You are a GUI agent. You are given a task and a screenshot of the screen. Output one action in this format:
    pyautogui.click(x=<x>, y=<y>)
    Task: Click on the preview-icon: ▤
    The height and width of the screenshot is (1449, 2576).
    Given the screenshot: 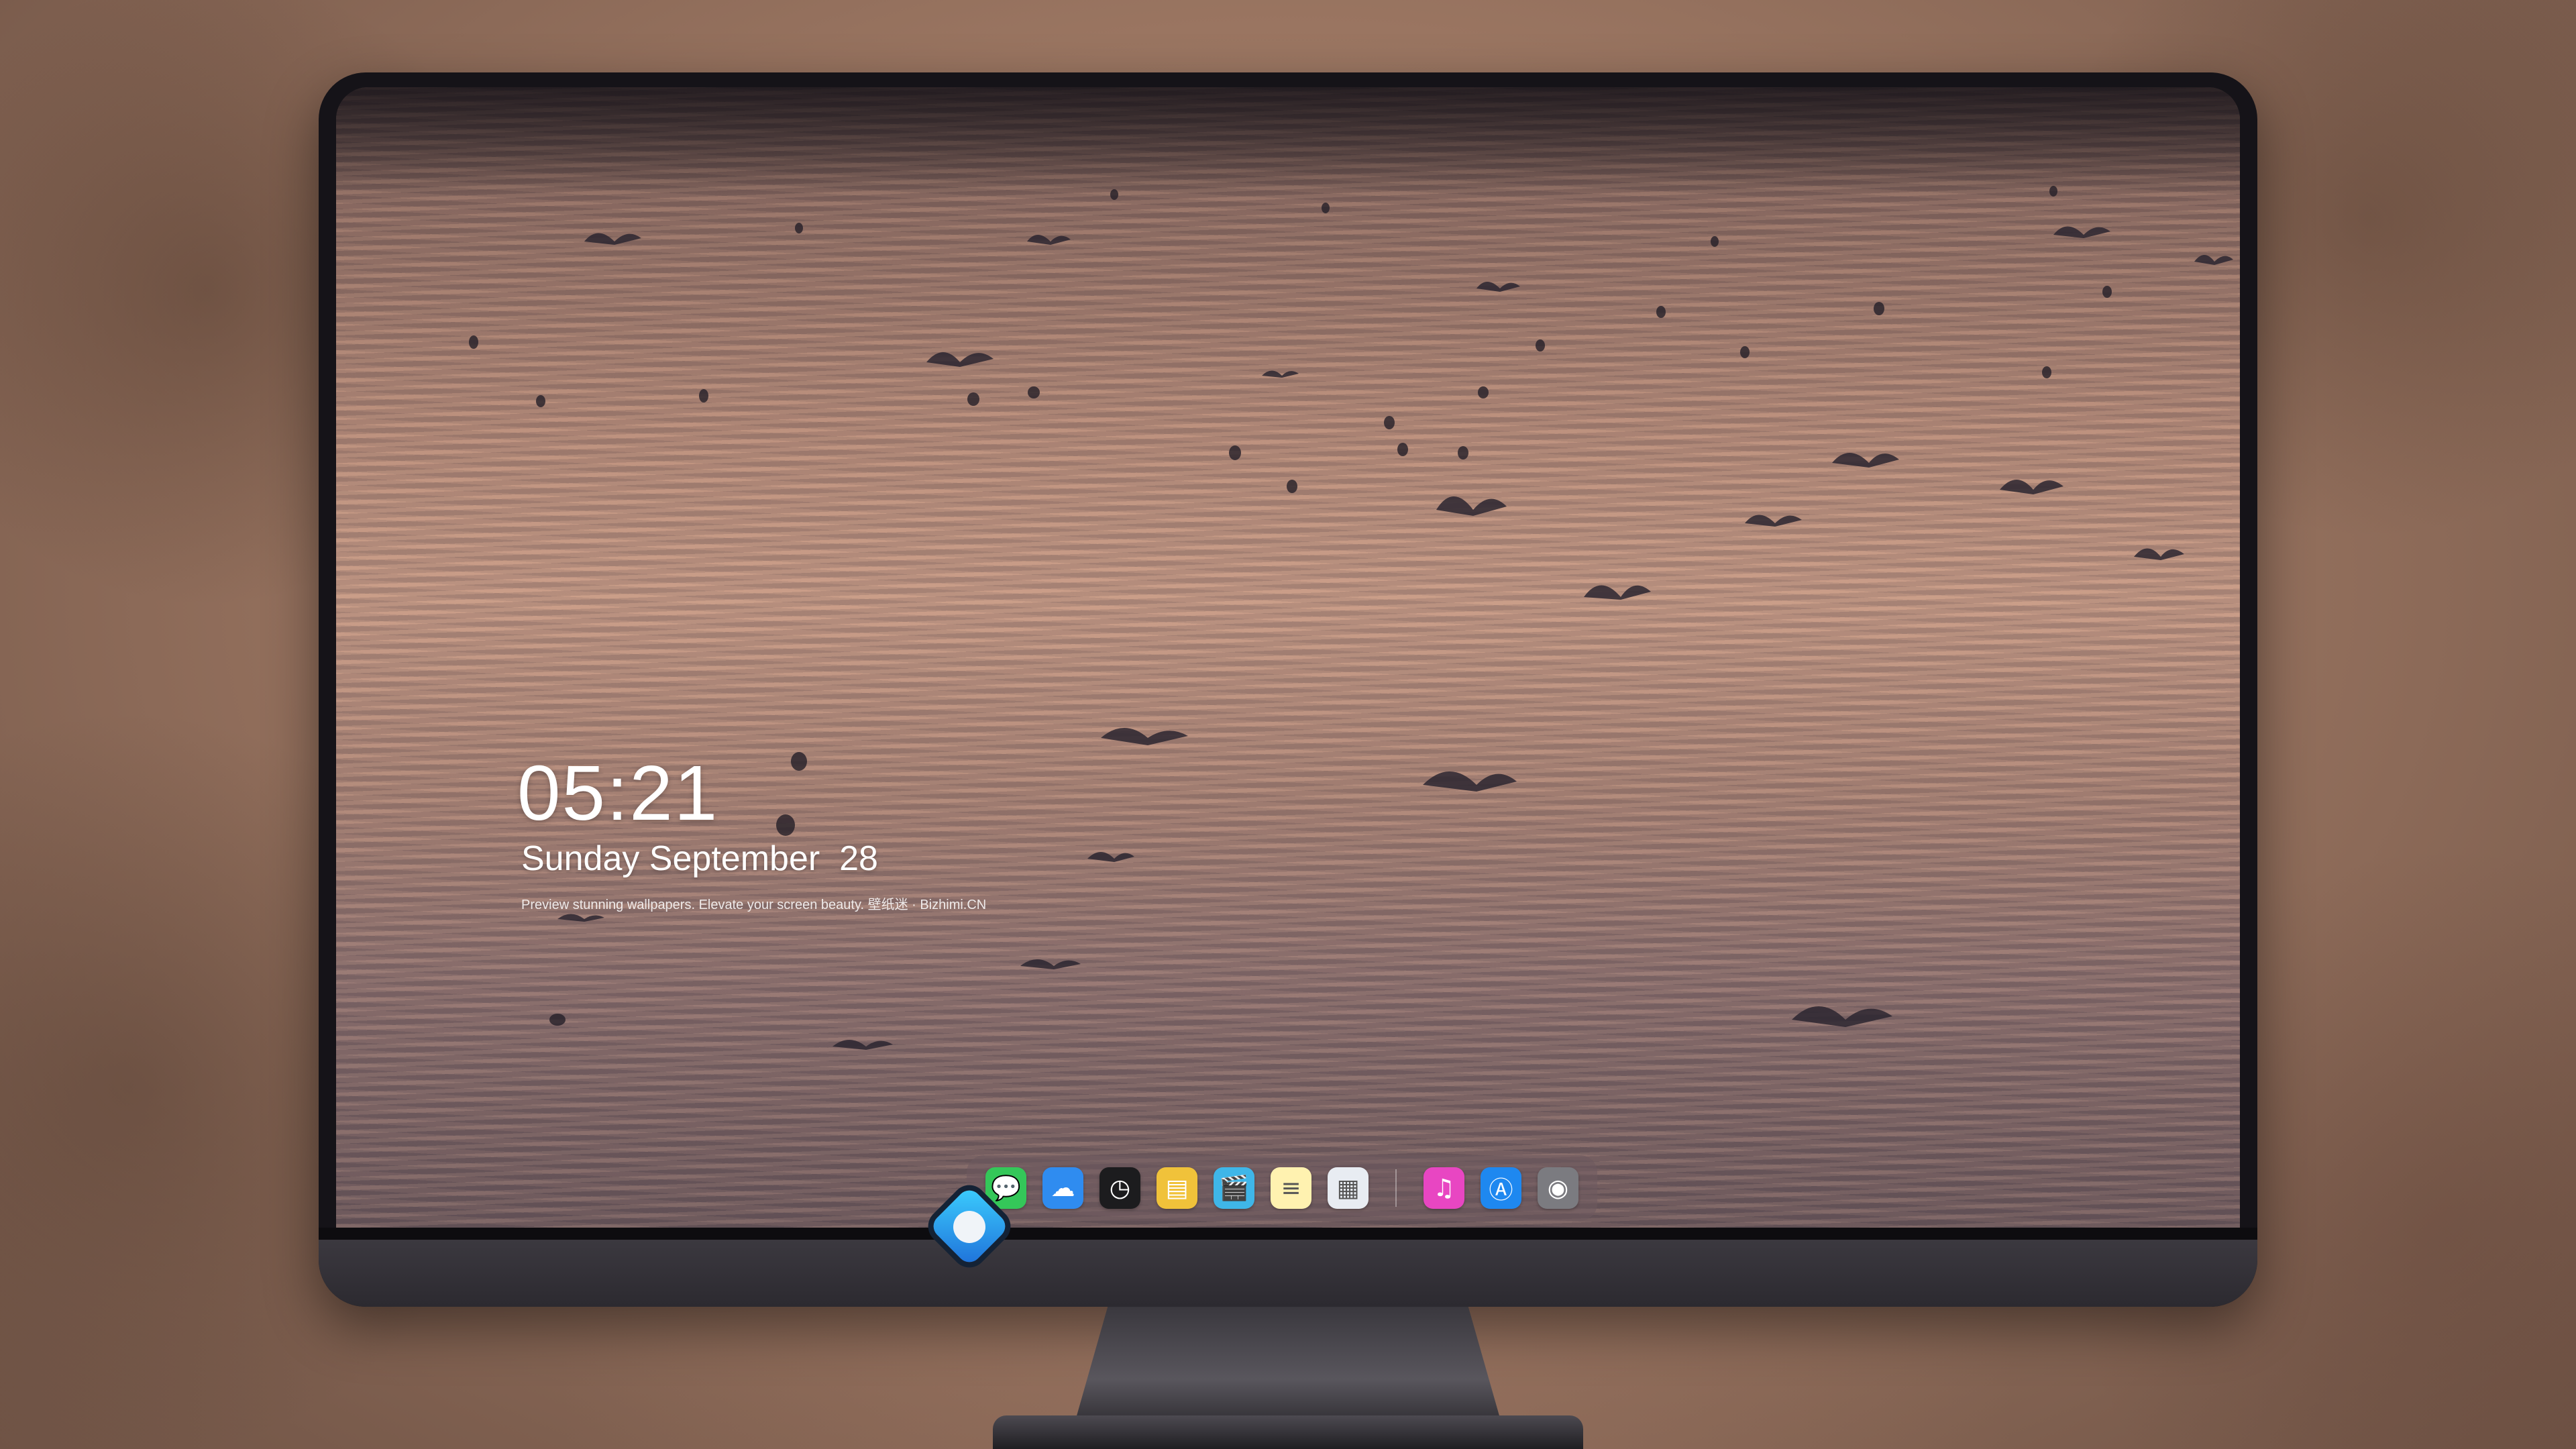 What is the action you would take?
    pyautogui.click(x=1177, y=1188)
    